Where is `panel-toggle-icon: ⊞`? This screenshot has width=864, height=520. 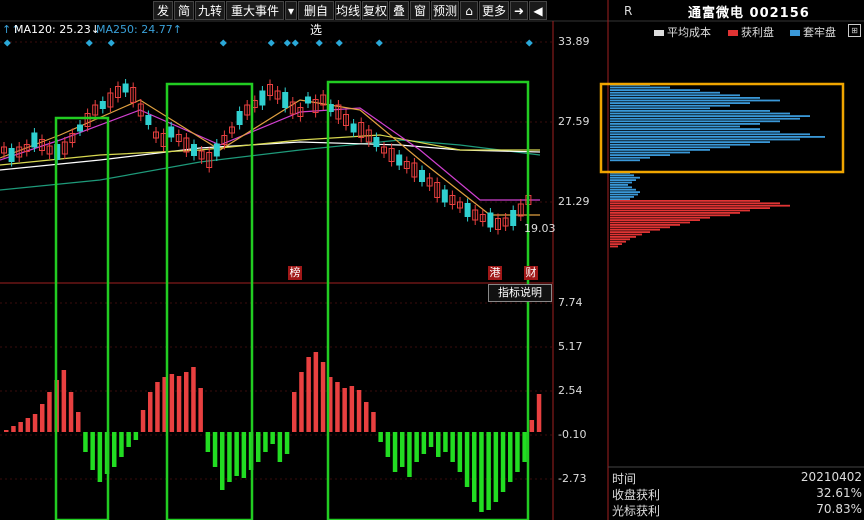 panel-toggle-icon: ⊞ is located at coordinates (854, 30).